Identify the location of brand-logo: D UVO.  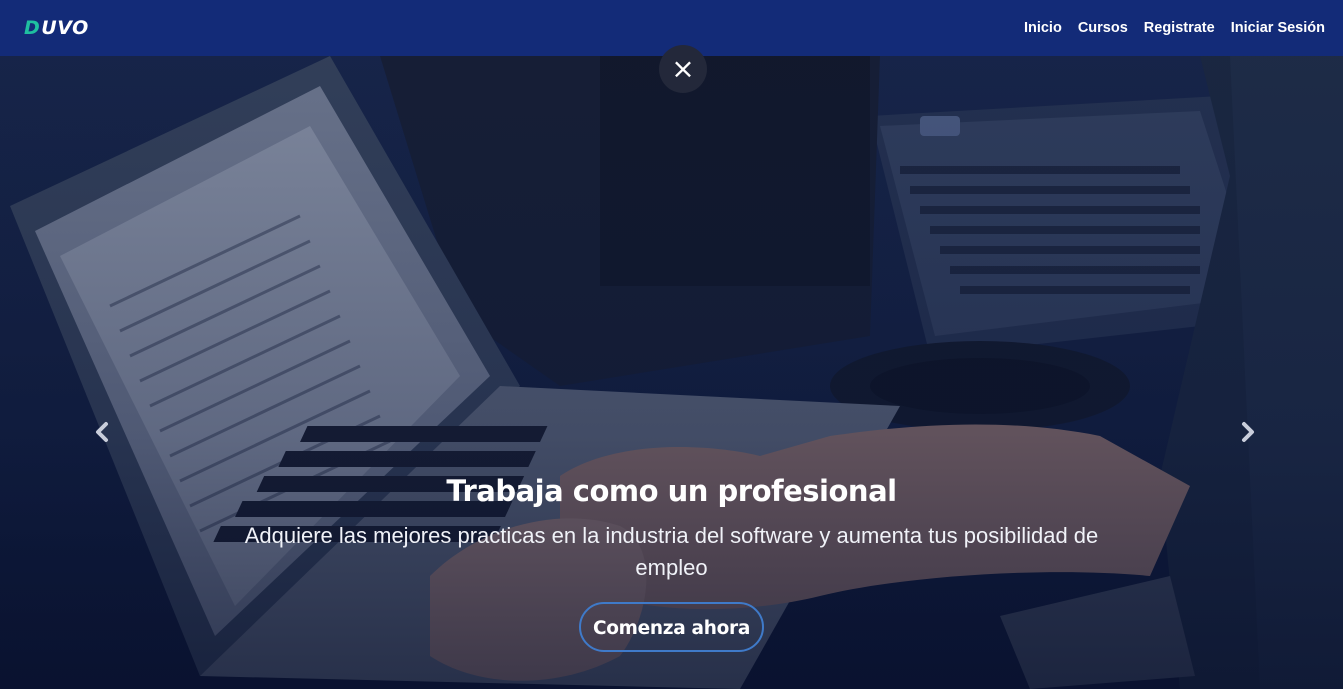
(56, 28).